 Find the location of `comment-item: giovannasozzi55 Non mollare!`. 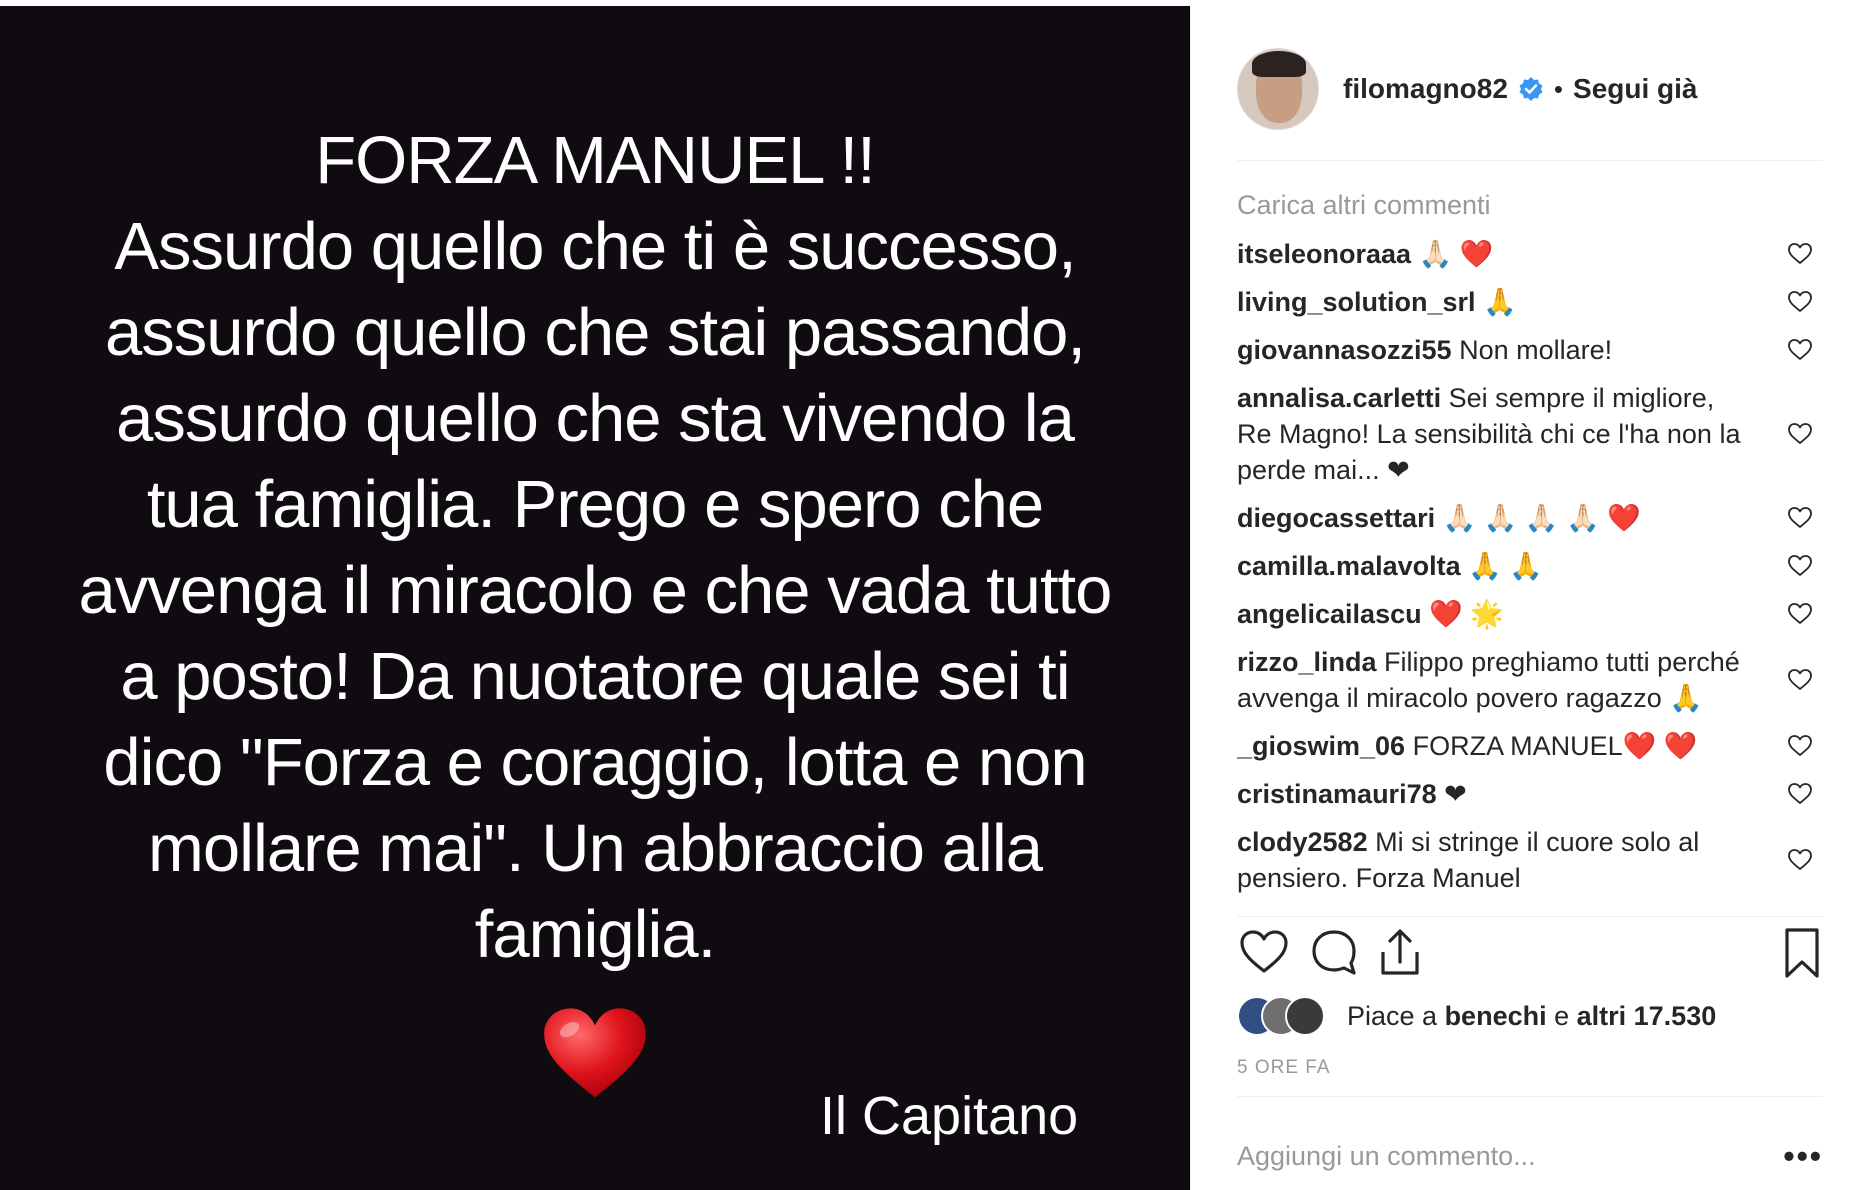

comment-item: giovannasozzi55 Non mollare! is located at coordinates (1530, 350).